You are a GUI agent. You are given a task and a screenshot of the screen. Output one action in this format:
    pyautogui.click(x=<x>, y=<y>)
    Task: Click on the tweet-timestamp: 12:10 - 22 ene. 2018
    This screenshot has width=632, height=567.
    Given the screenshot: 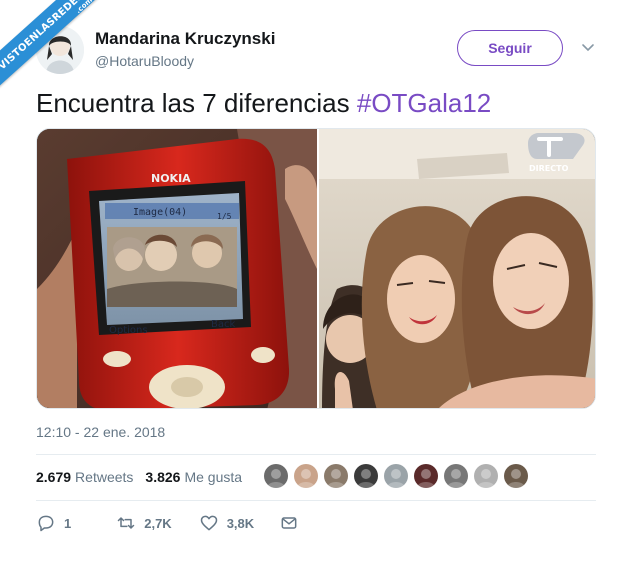 What is the action you would take?
    pyautogui.click(x=100, y=432)
    